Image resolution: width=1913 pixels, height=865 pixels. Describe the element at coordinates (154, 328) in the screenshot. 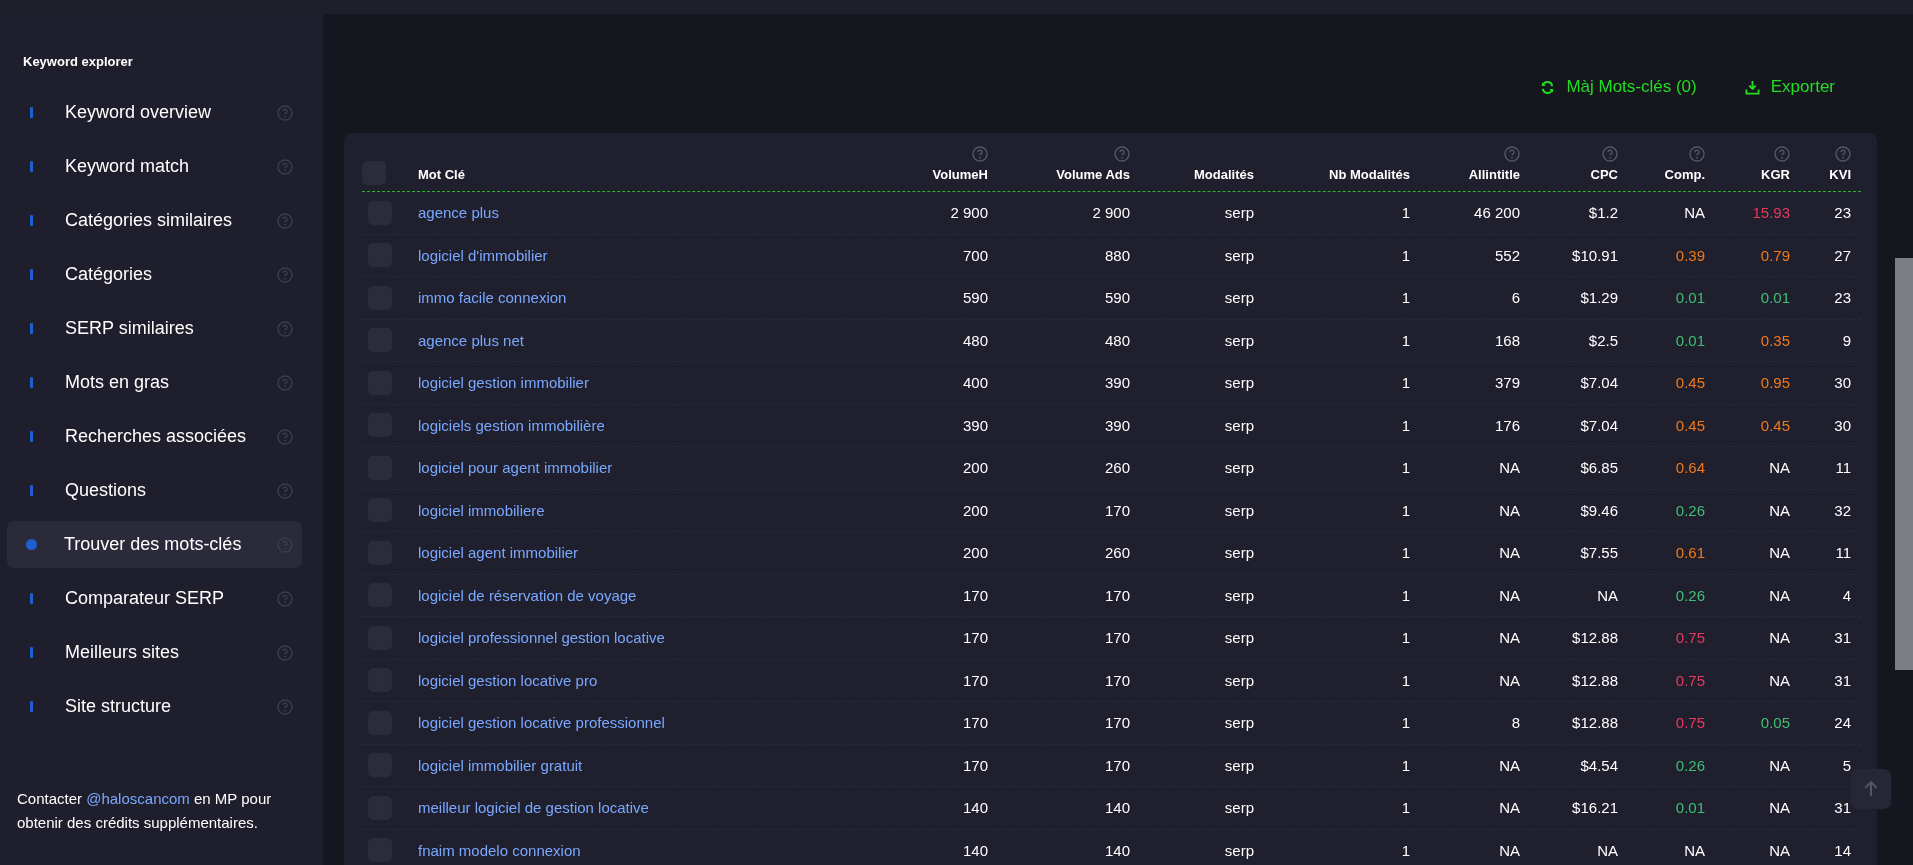

I see `sidebar-item: SERP similaires` at that location.